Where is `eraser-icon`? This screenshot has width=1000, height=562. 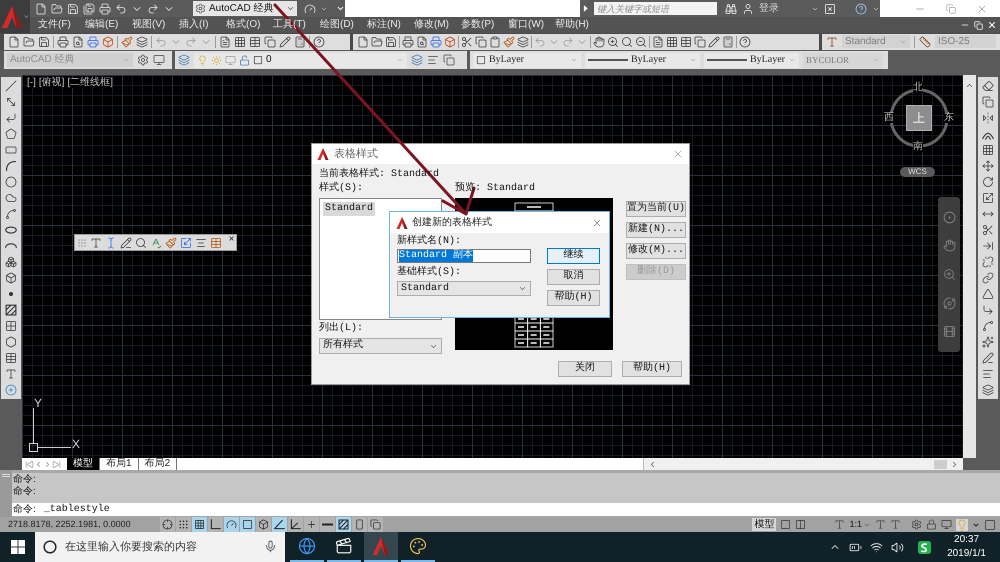 eraser-icon is located at coordinates (988, 86).